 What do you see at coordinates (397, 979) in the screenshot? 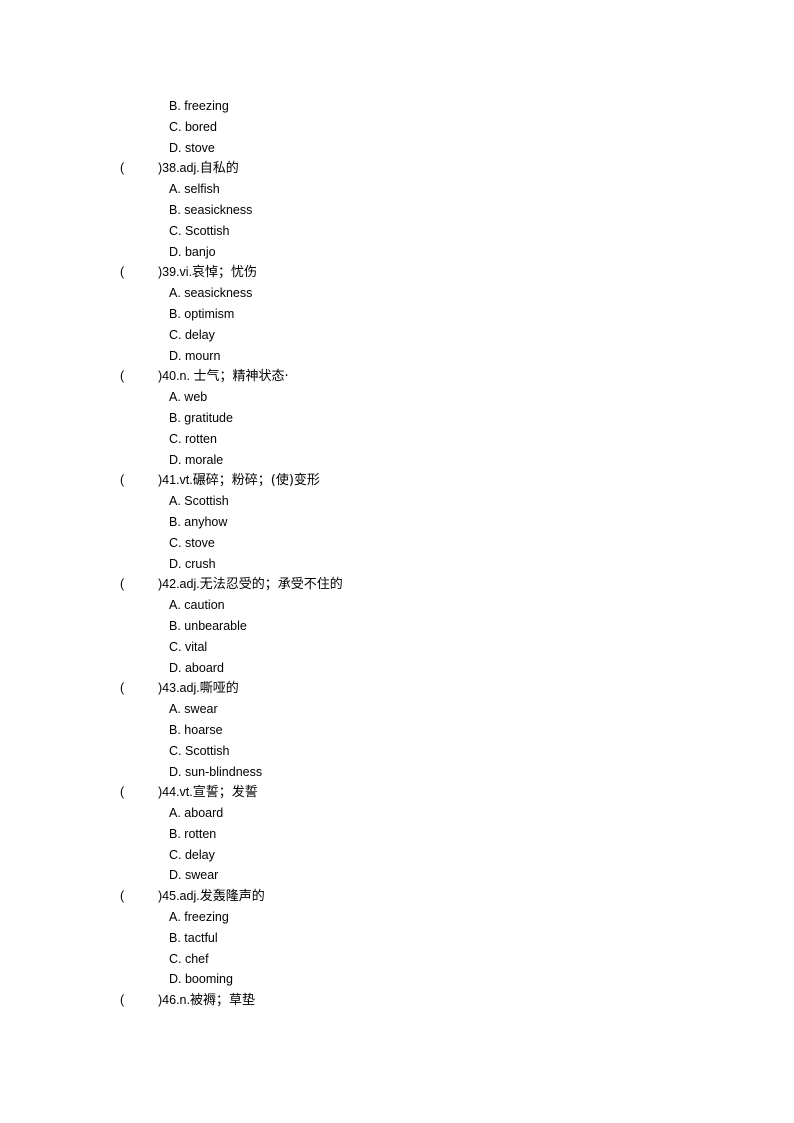
I see `option-line: D. booming` at bounding box center [397, 979].